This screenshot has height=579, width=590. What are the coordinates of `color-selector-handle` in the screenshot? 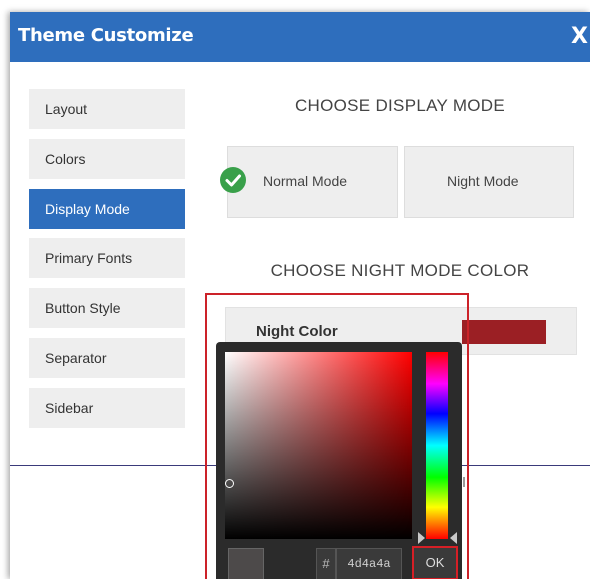 It's located at (229, 483).